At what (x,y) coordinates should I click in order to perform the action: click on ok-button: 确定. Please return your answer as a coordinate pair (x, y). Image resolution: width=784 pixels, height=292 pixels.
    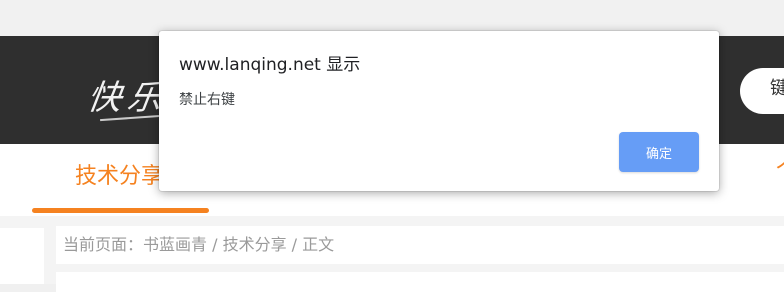
    Looking at the image, I should click on (659, 152).